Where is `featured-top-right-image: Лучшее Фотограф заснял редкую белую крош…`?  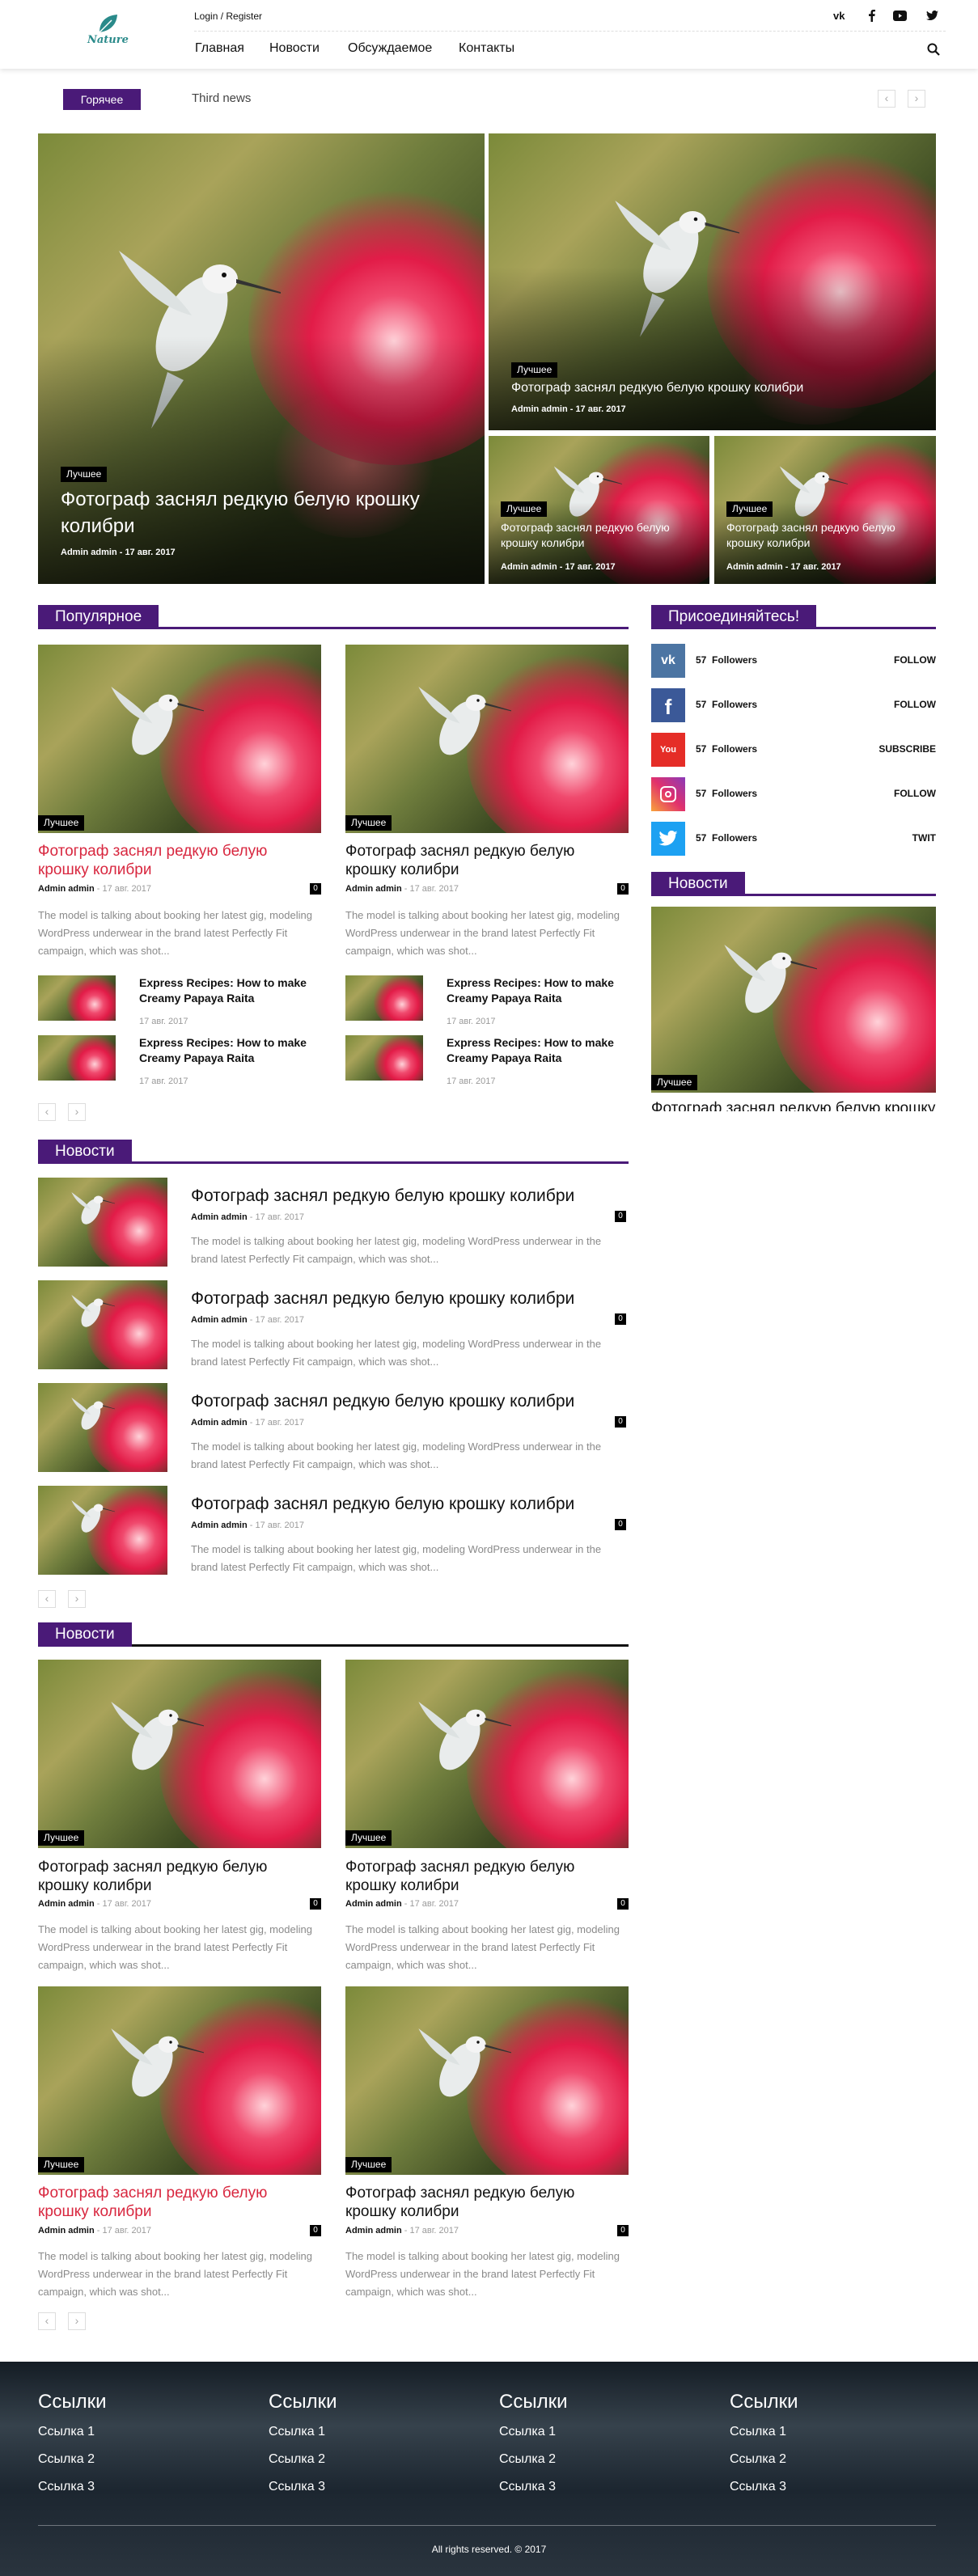
featured-top-right-image: Лучшее Фотограф заснял редкую белую крош… is located at coordinates (712, 281).